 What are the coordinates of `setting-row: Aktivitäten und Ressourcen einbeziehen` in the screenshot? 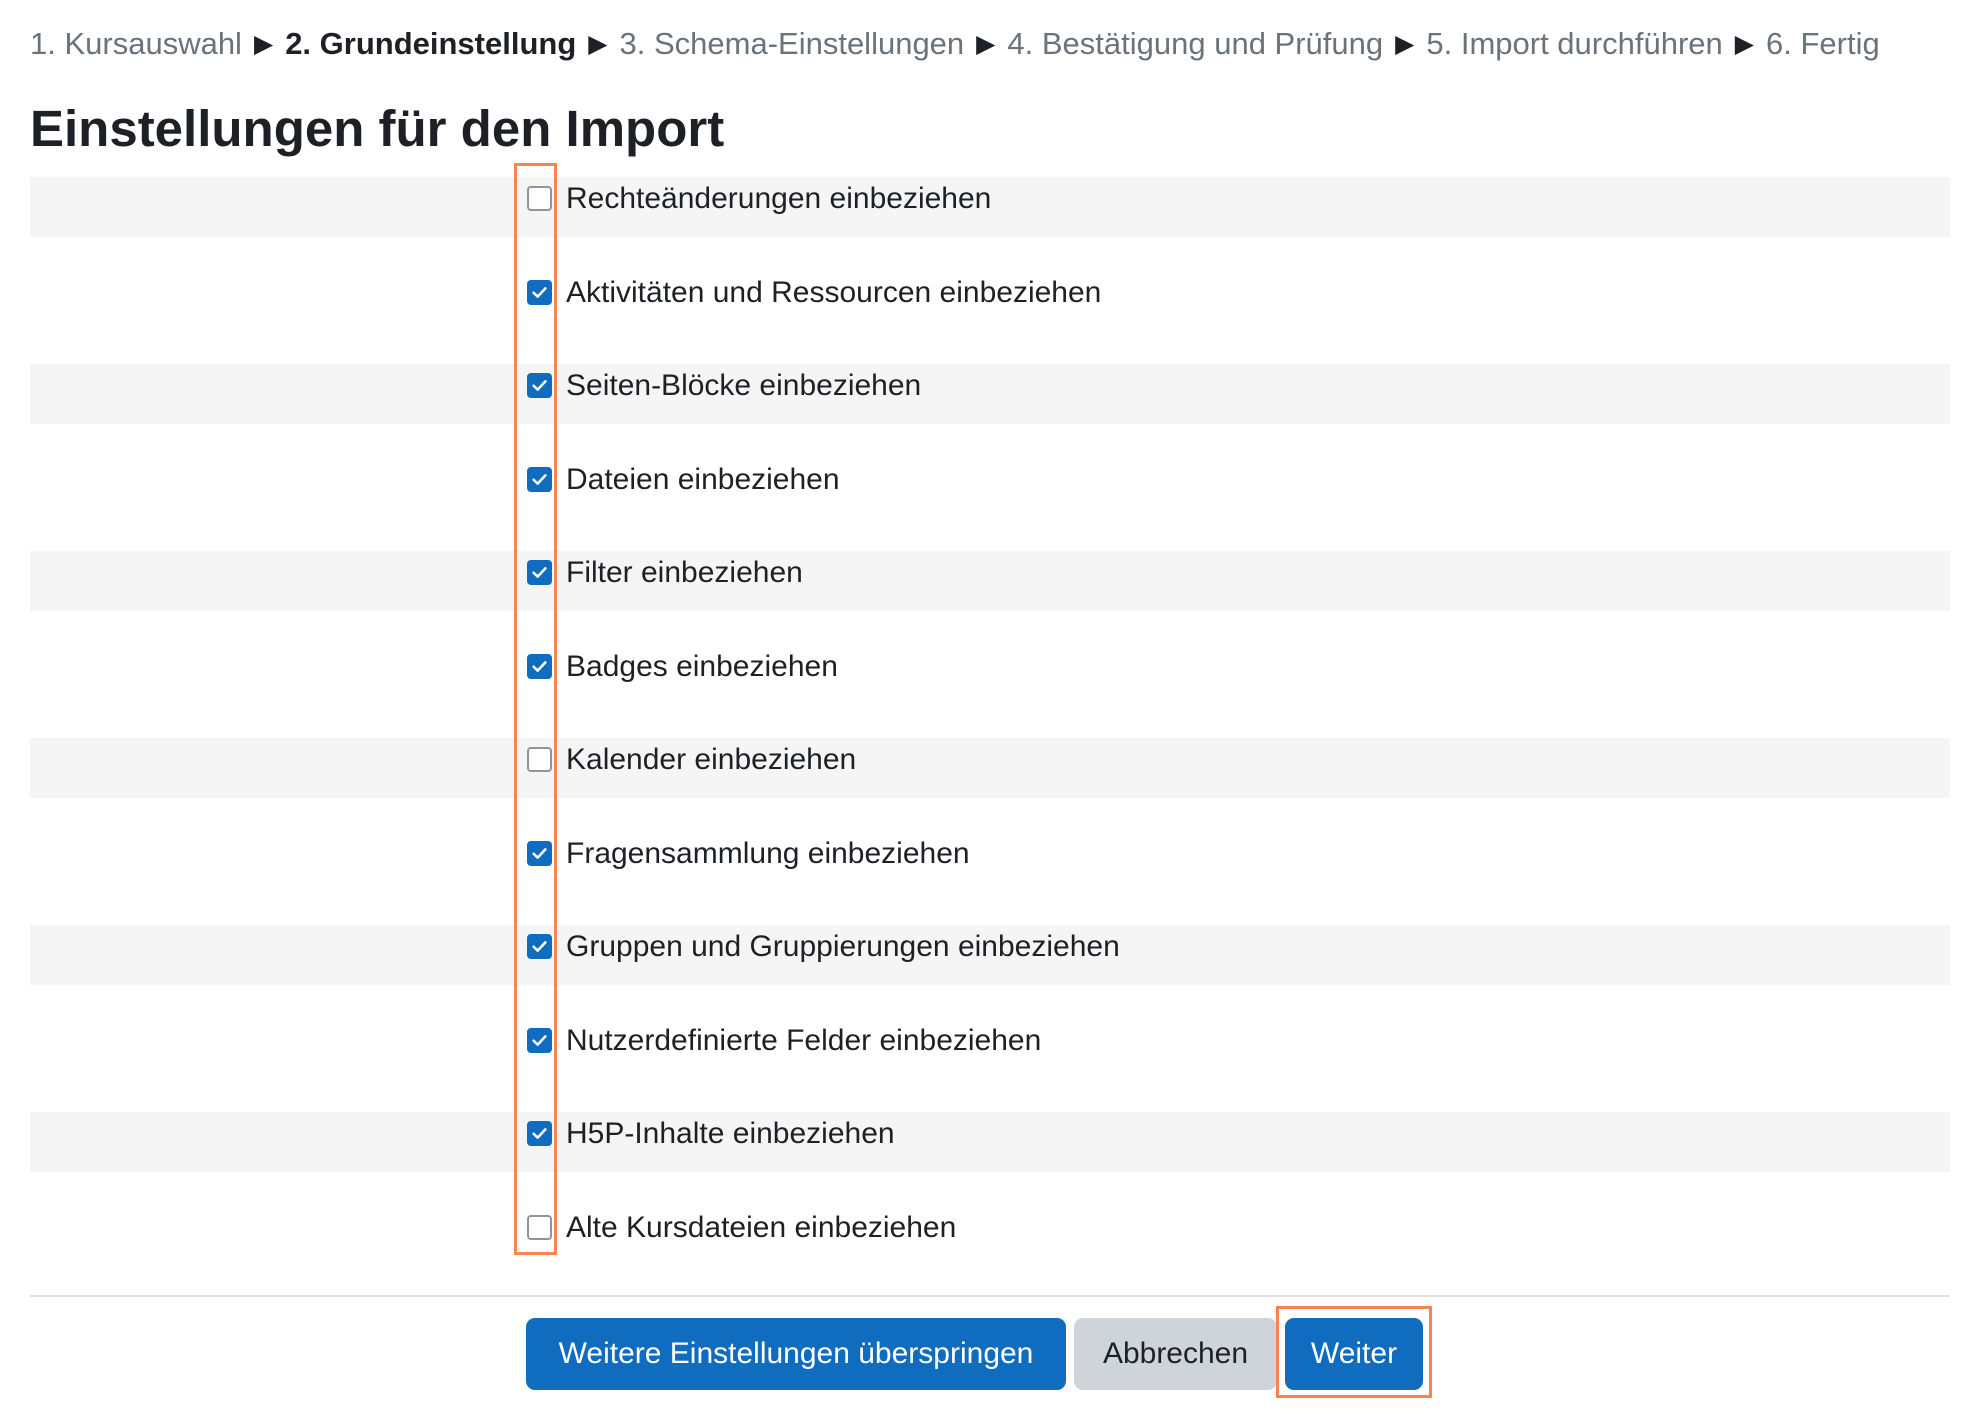 It's located at (990, 301).